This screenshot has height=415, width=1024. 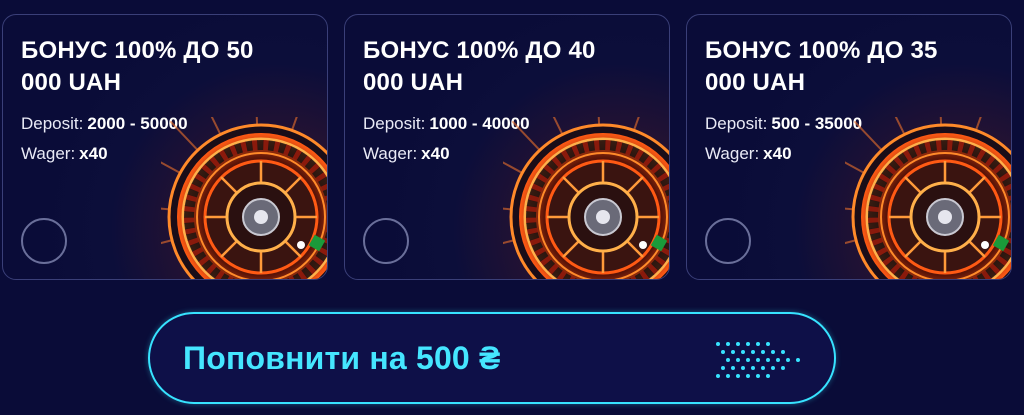 I want to click on deposit-row: Deposit: 500 - 35000, so click(x=783, y=124).